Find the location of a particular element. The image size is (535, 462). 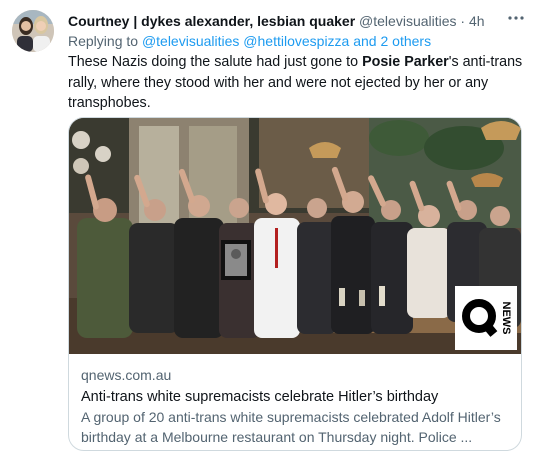

more-horizontal-icon is located at coordinates (516, 18).